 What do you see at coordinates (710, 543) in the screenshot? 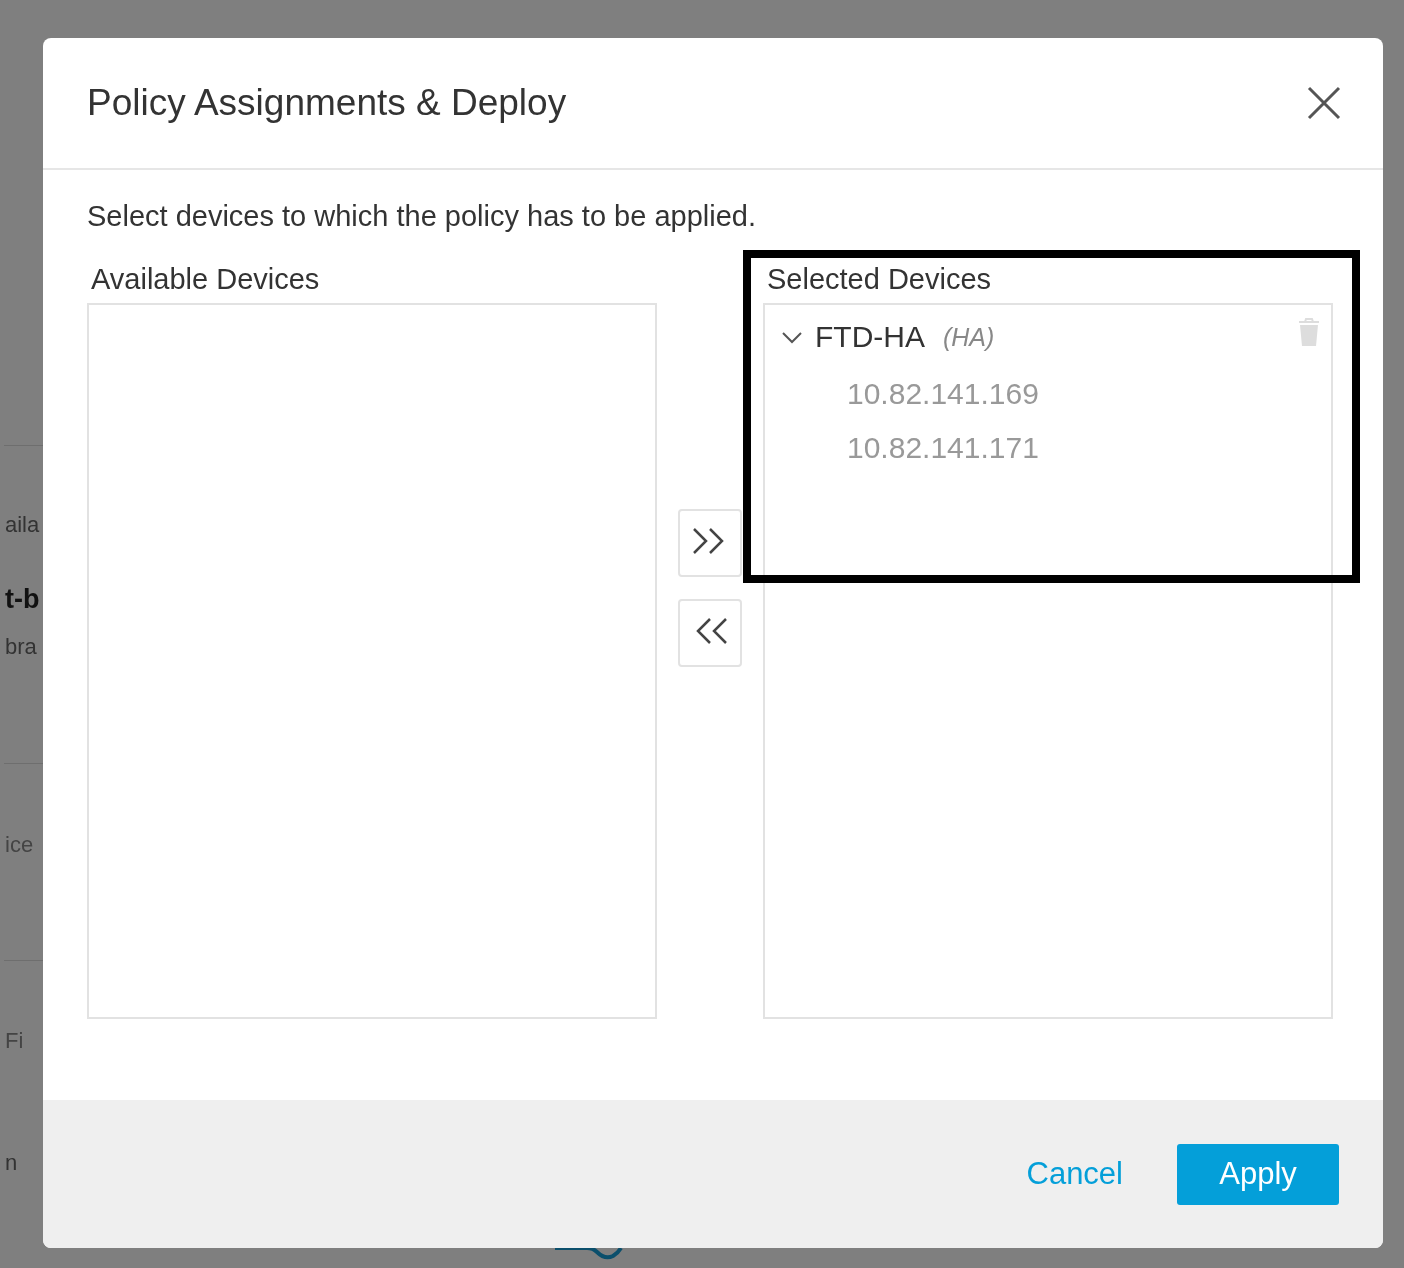
I see `add-button` at bounding box center [710, 543].